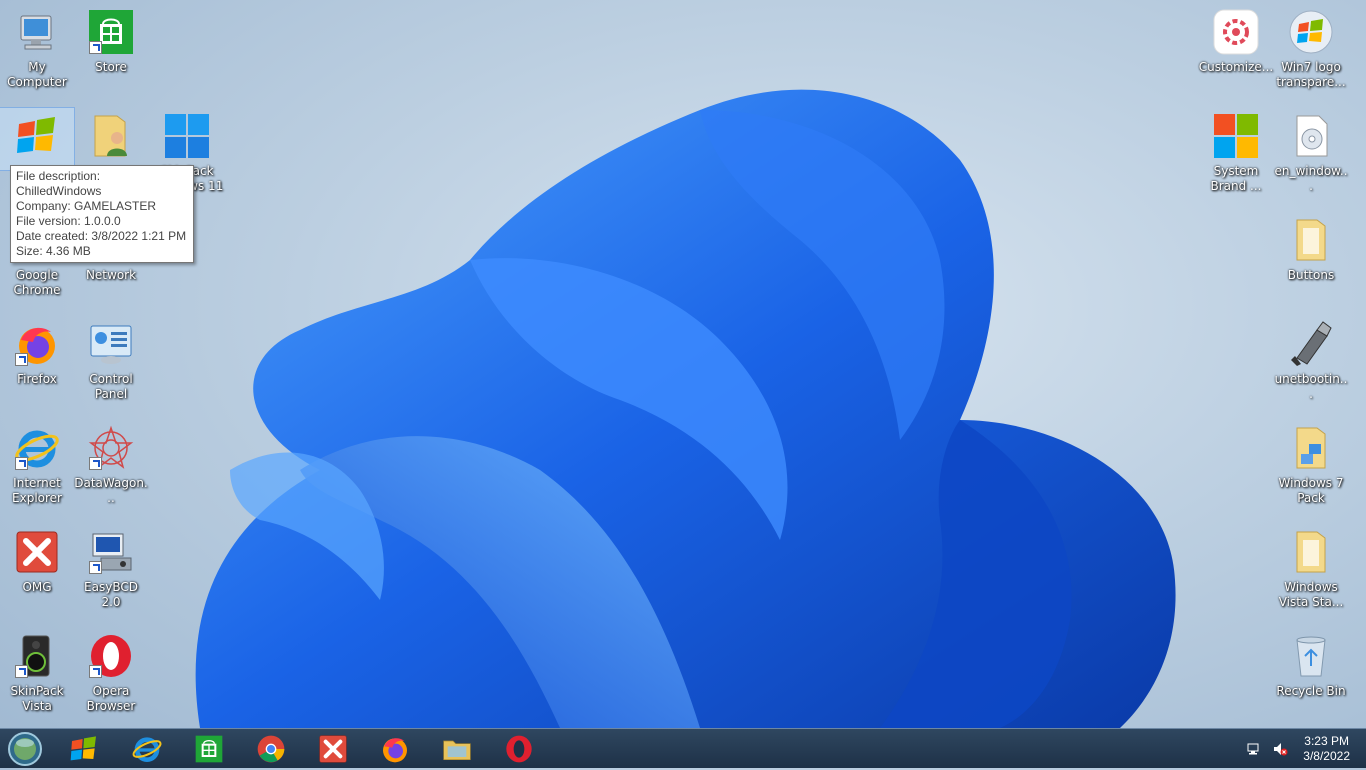 This screenshot has width=1366, height=770. What do you see at coordinates (37, 379) in the screenshot?
I see `icon-label: Firefox` at bounding box center [37, 379].